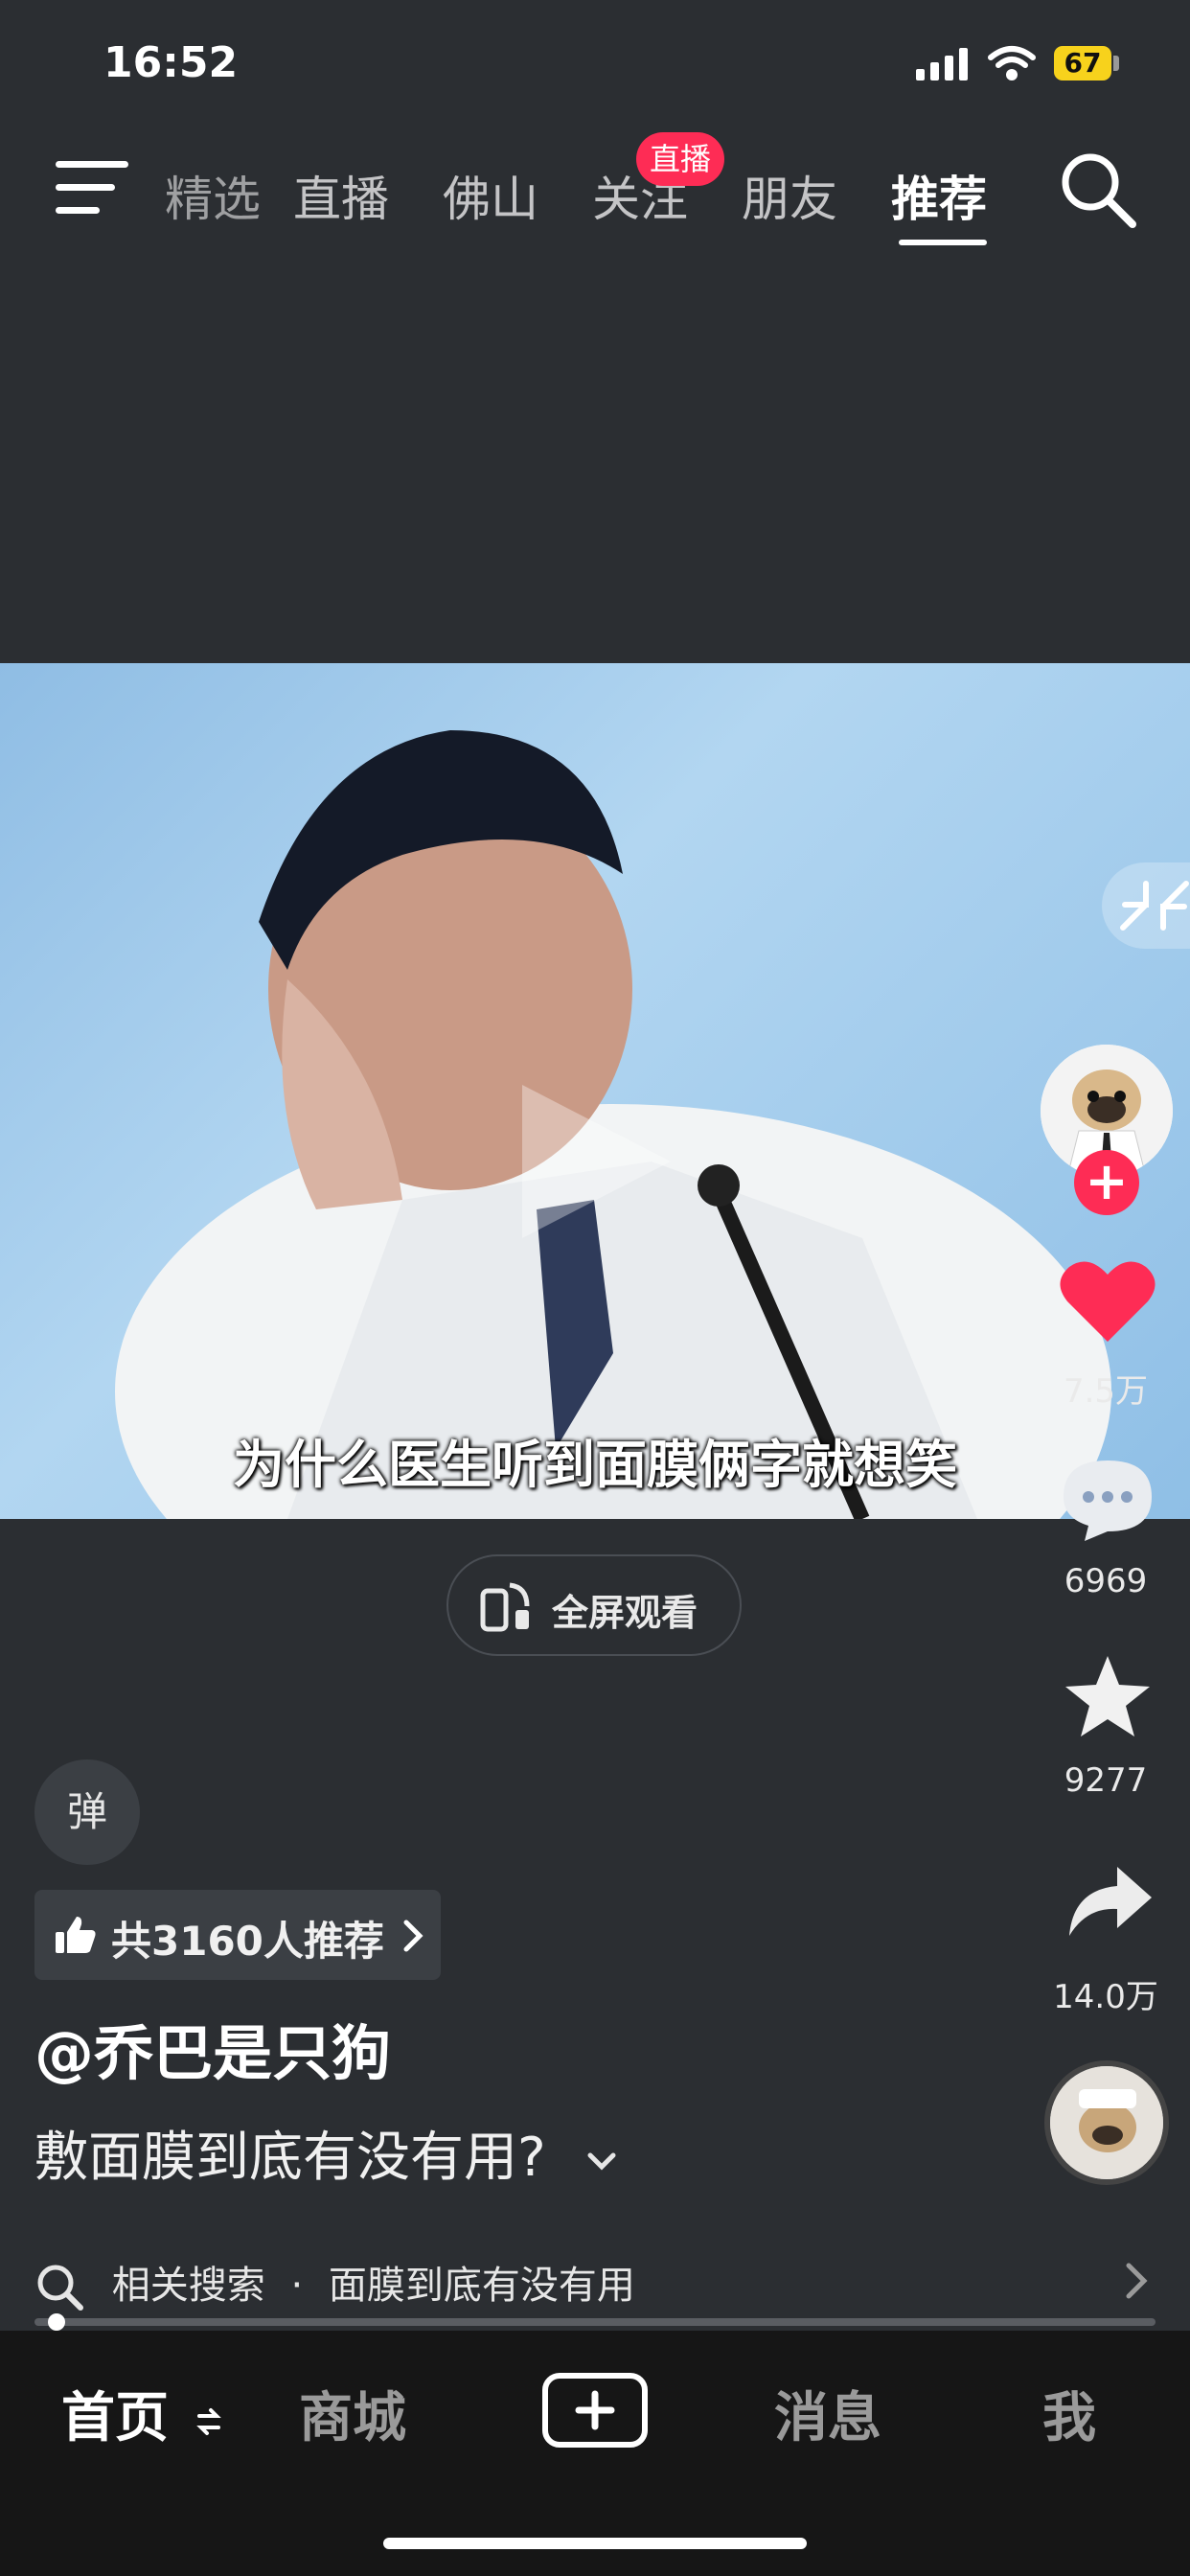 The width and height of the screenshot is (1190, 2576). I want to click on video-progress-handle, so click(57, 2322).